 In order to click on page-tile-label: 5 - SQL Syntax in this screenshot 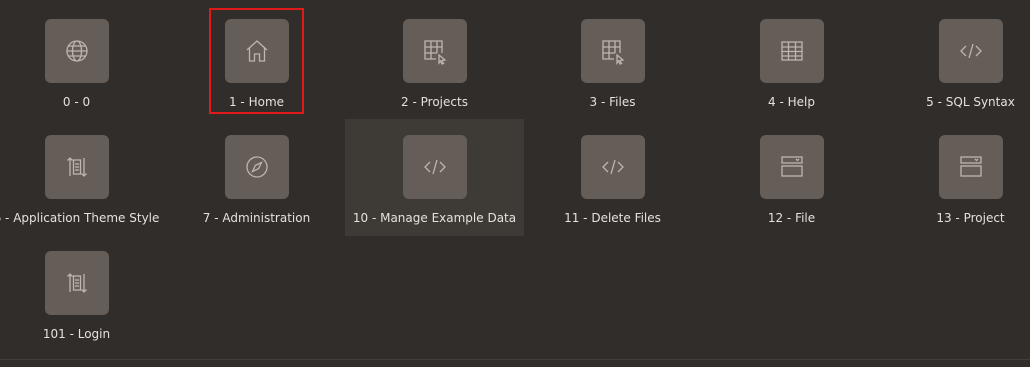, I will do `click(970, 102)`.